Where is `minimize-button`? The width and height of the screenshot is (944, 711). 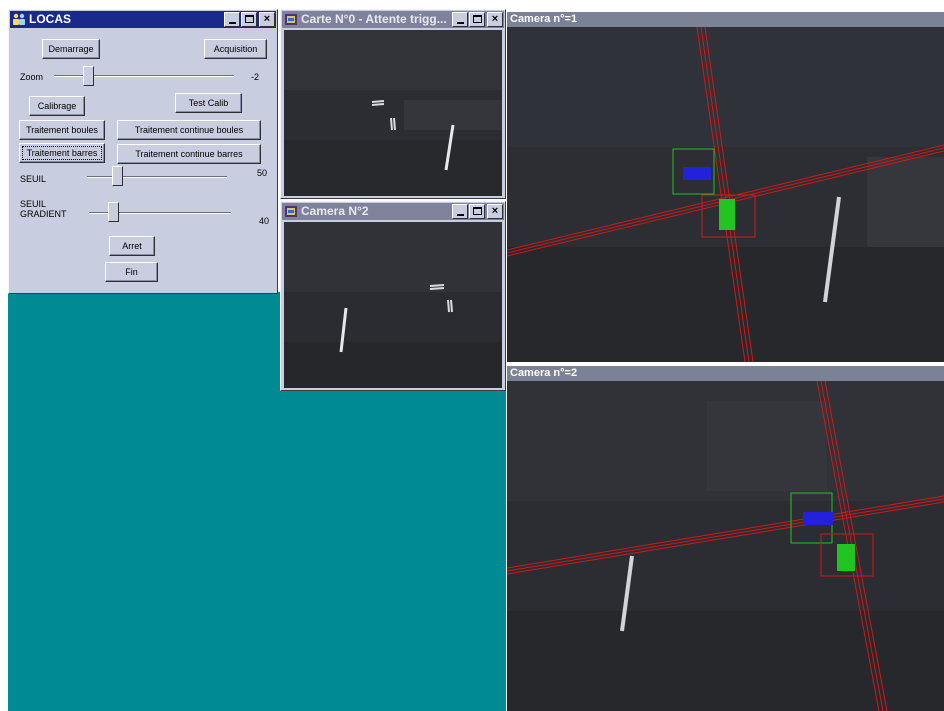
minimize-button is located at coordinates (232, 19).